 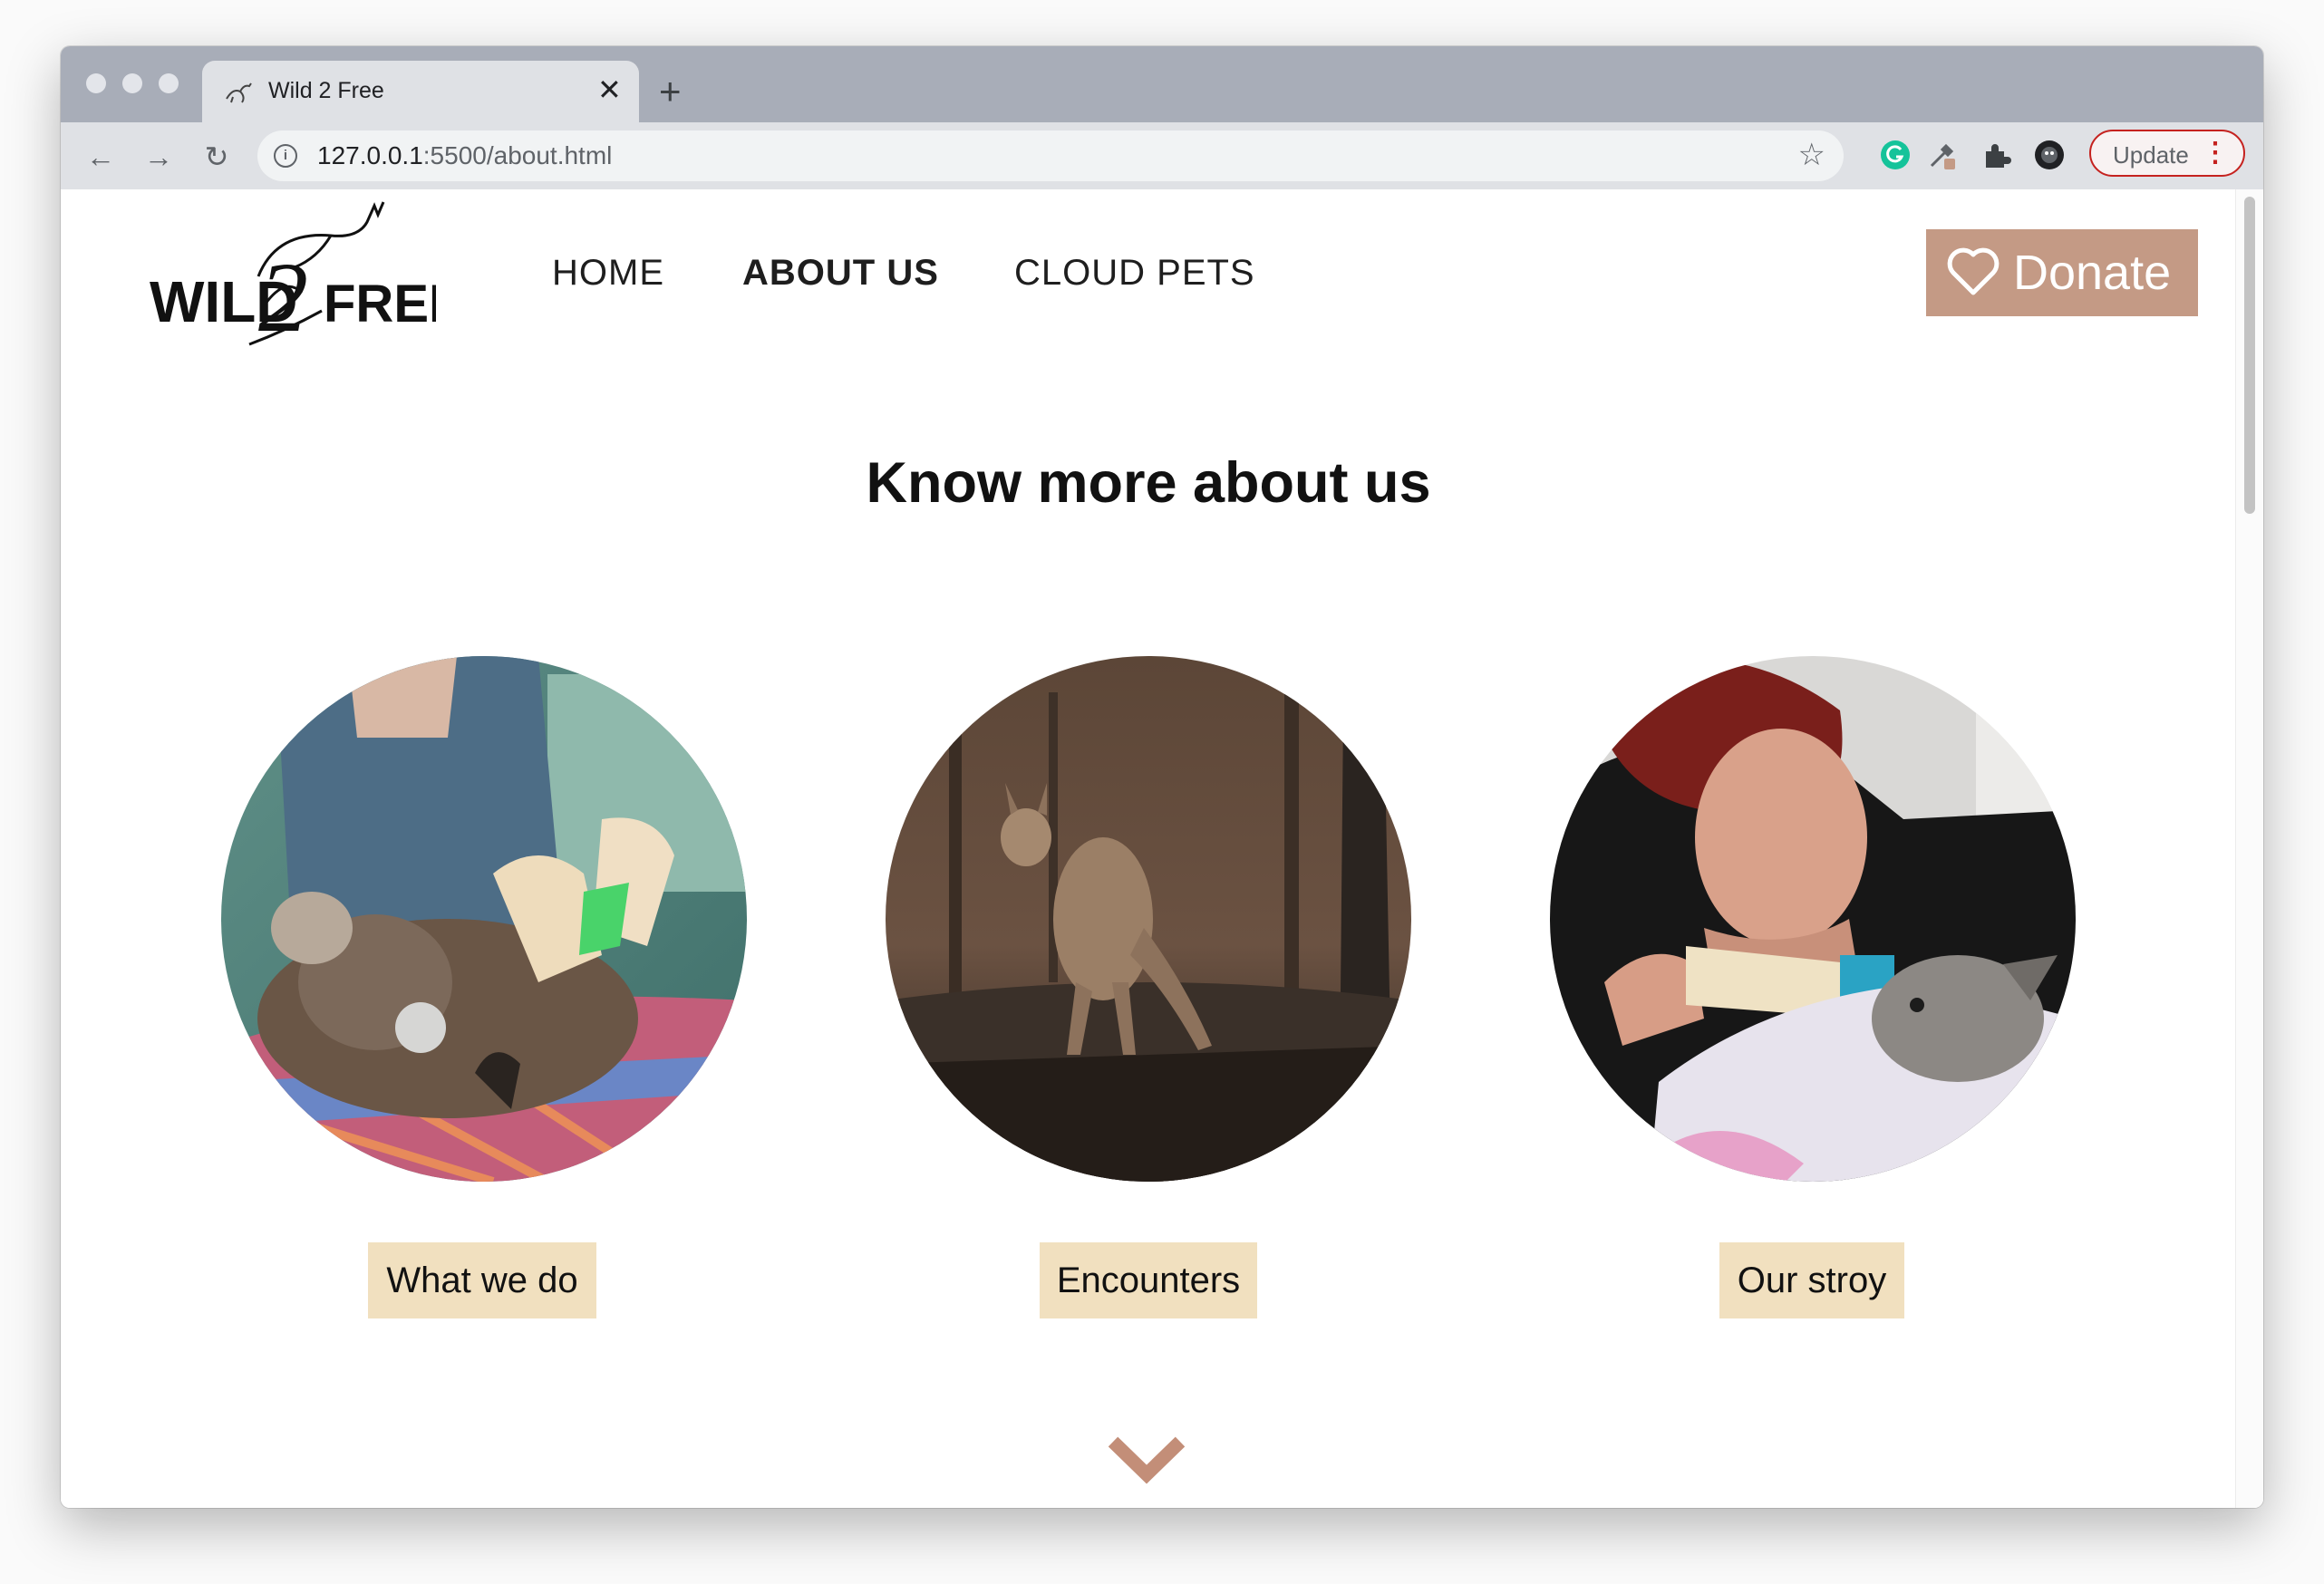 I want to click on eyedropper-extension-icon, so click(x=1942, y=155).